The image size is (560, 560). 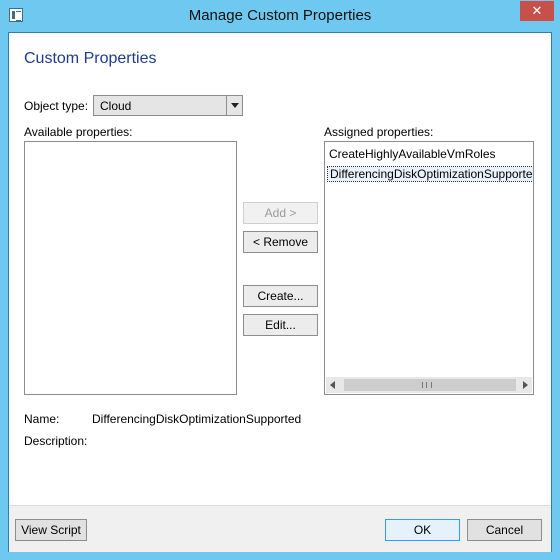 I want to click on assigned-properties-label: Assigned properties:, so click(x=379, y=132).